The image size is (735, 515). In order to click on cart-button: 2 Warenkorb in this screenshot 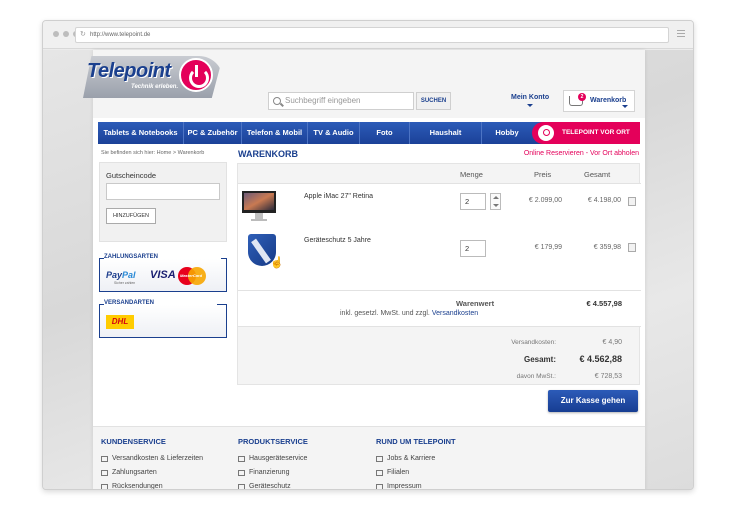, I will do `click(599, 101)`.